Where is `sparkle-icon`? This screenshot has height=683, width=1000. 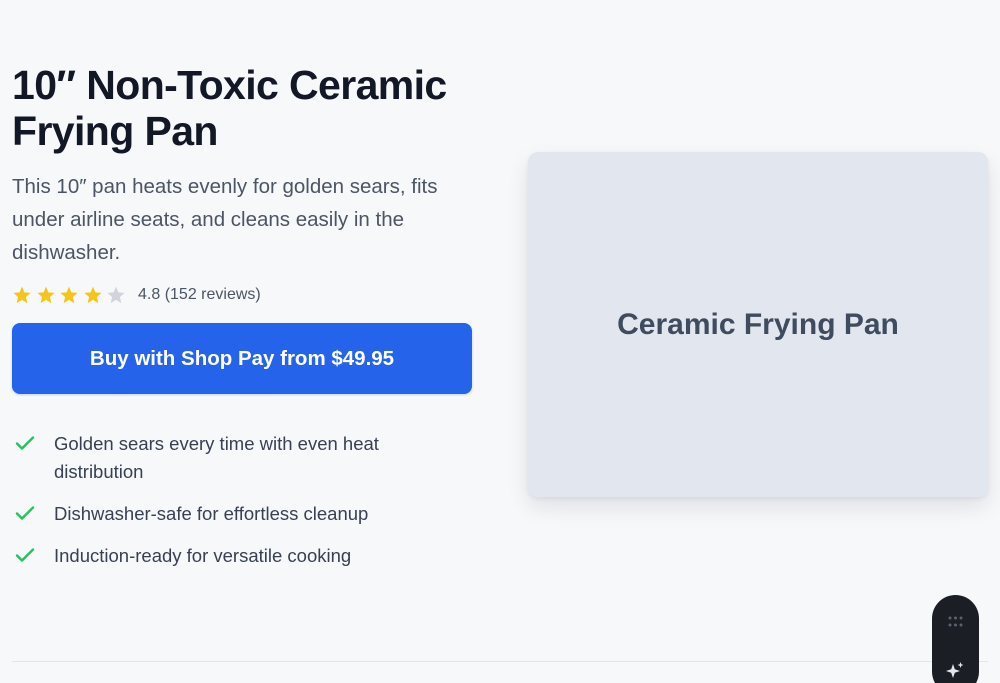 sparkle-icon is located at coordinates (955, 671).